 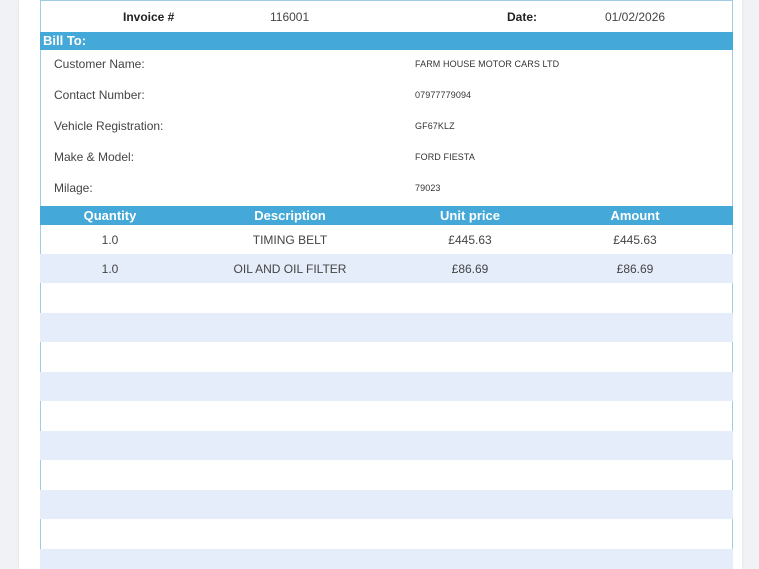 I want to click on amount-cell: £86.69, so click(x=635, y=269).